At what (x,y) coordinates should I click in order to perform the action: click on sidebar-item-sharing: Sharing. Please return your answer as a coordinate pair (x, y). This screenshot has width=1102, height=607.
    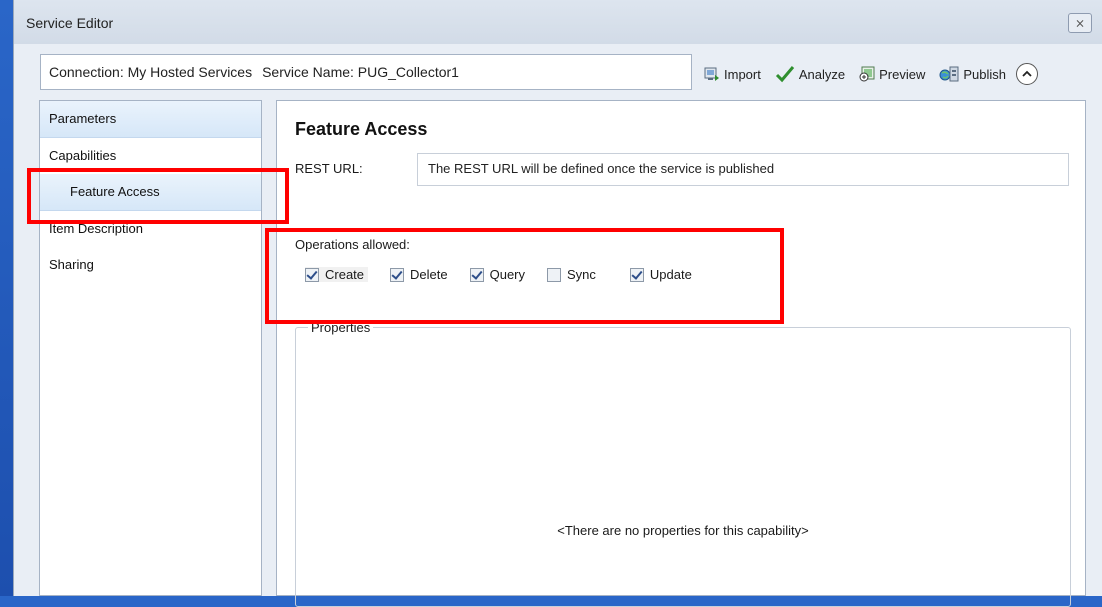
    Looking at the image, I should click on (150, 265).